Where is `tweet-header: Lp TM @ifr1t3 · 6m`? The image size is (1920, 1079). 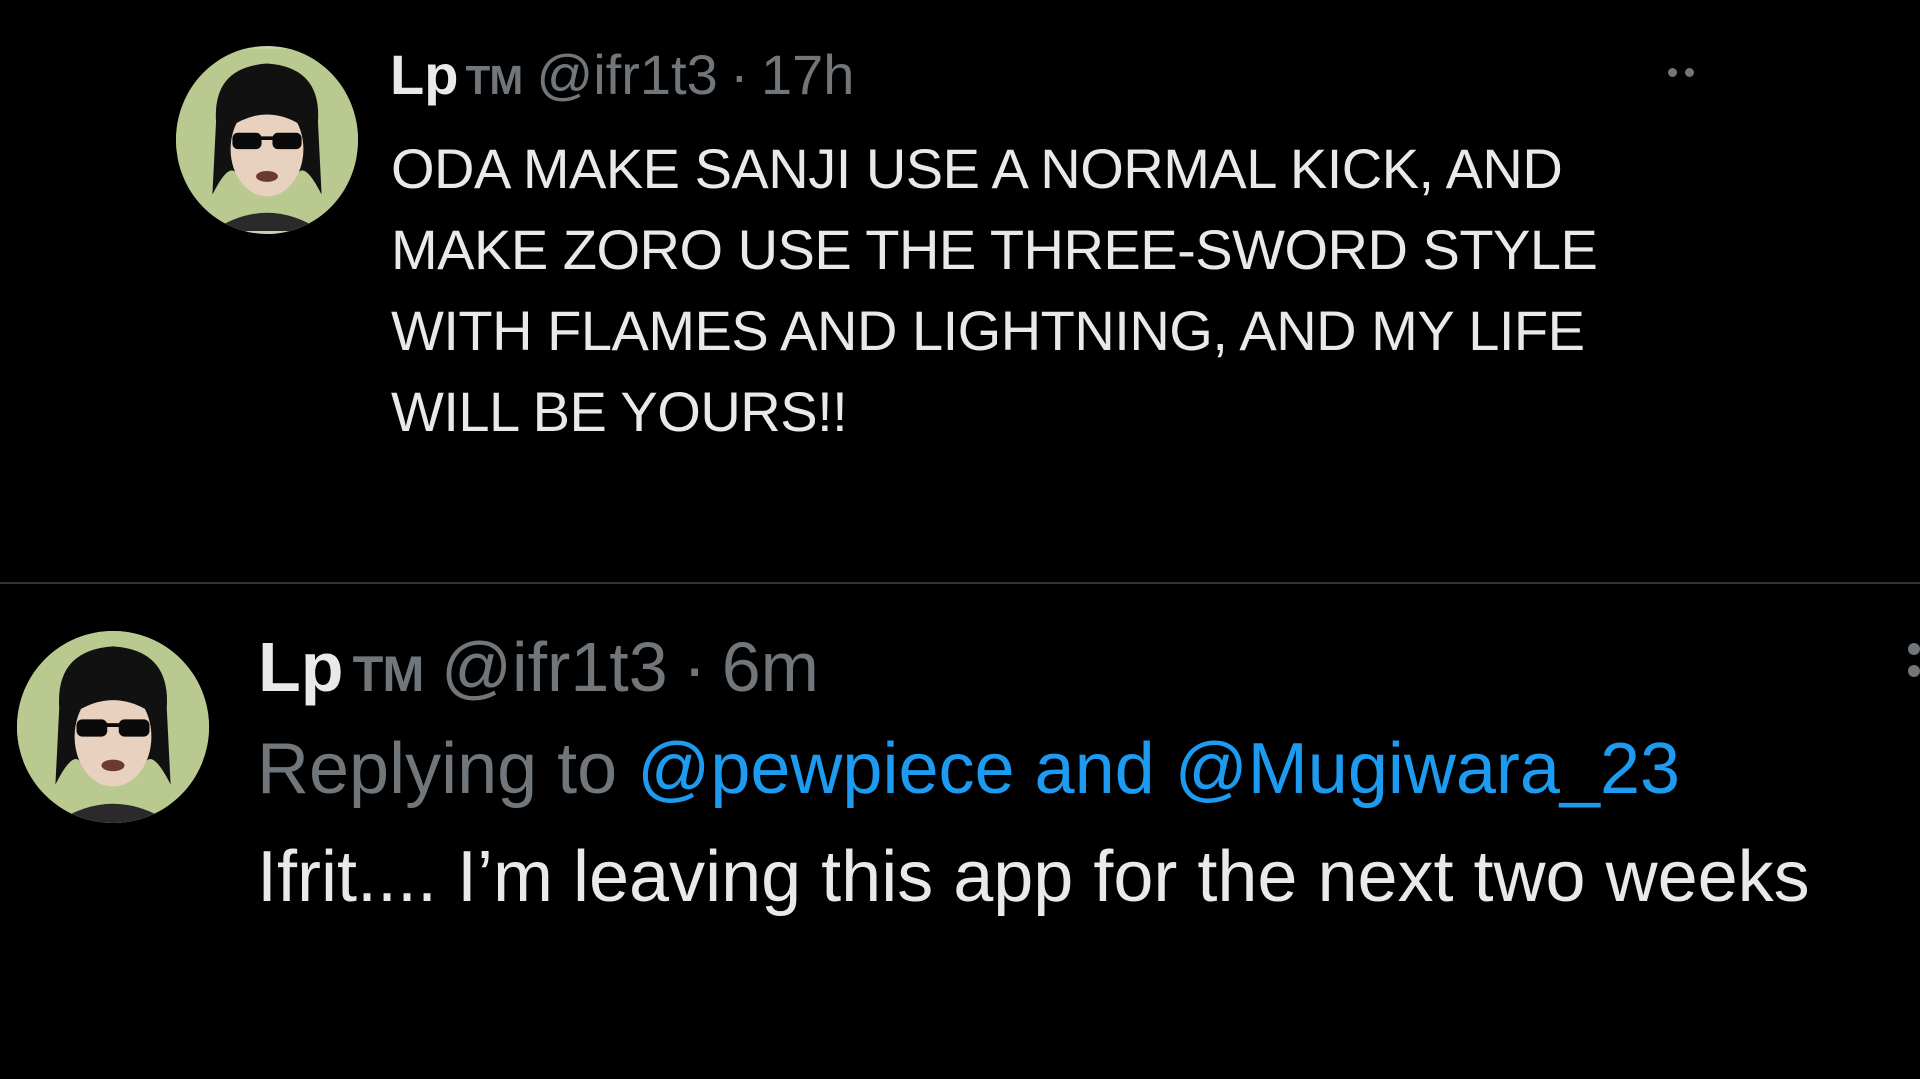
tweet-header: Lp TM @ifr1t3 · 6m is located at coordinates (538, 667).